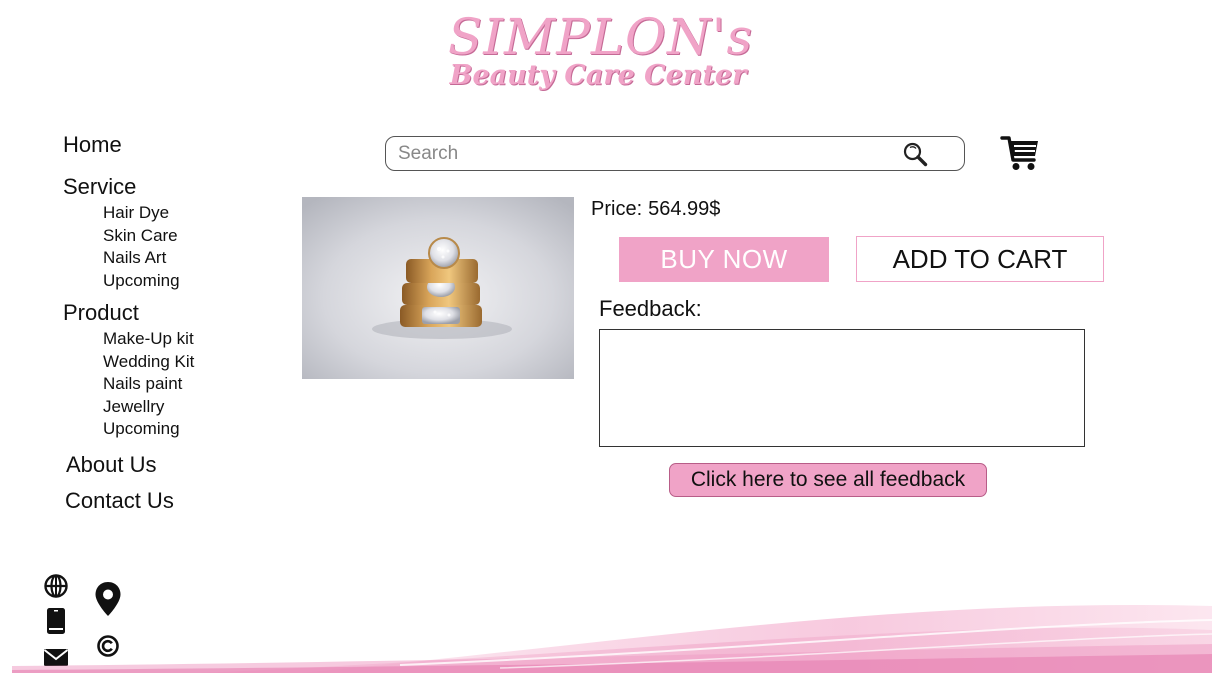 The height and width of the screenshot is (673, 1212). Describe the element at coordinates (980, 259) in the screenshot. I see `add-to-cart-button: ADD TO CART` at that location.